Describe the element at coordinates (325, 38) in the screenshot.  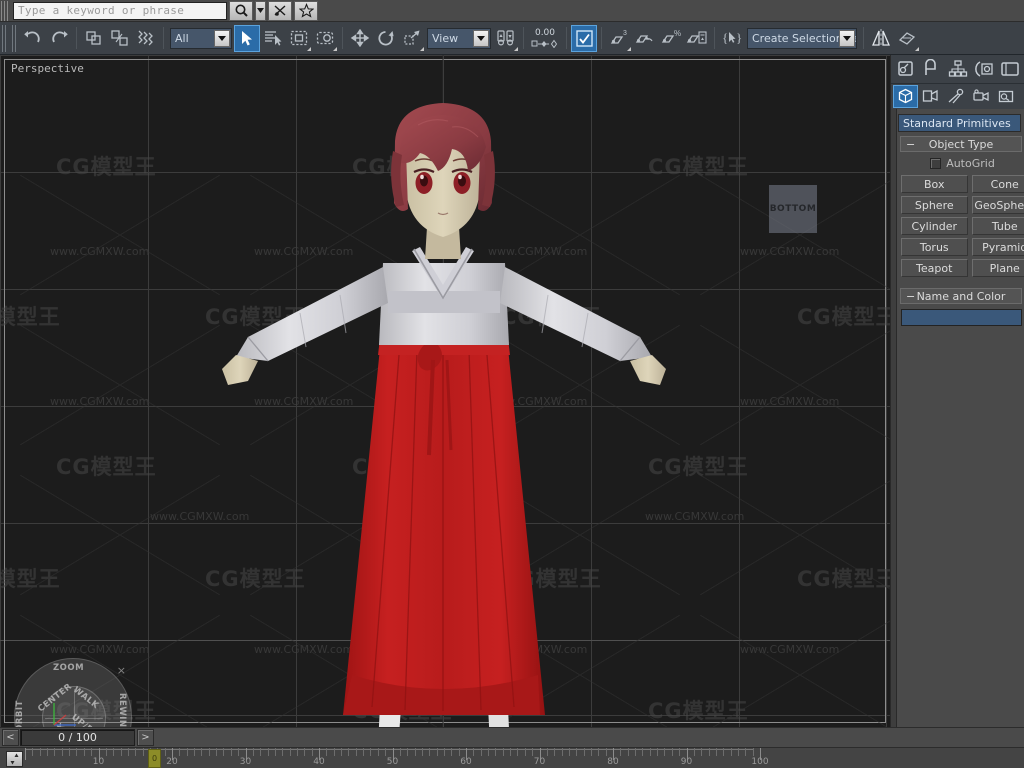
I see `window-crossing-button` at that location.